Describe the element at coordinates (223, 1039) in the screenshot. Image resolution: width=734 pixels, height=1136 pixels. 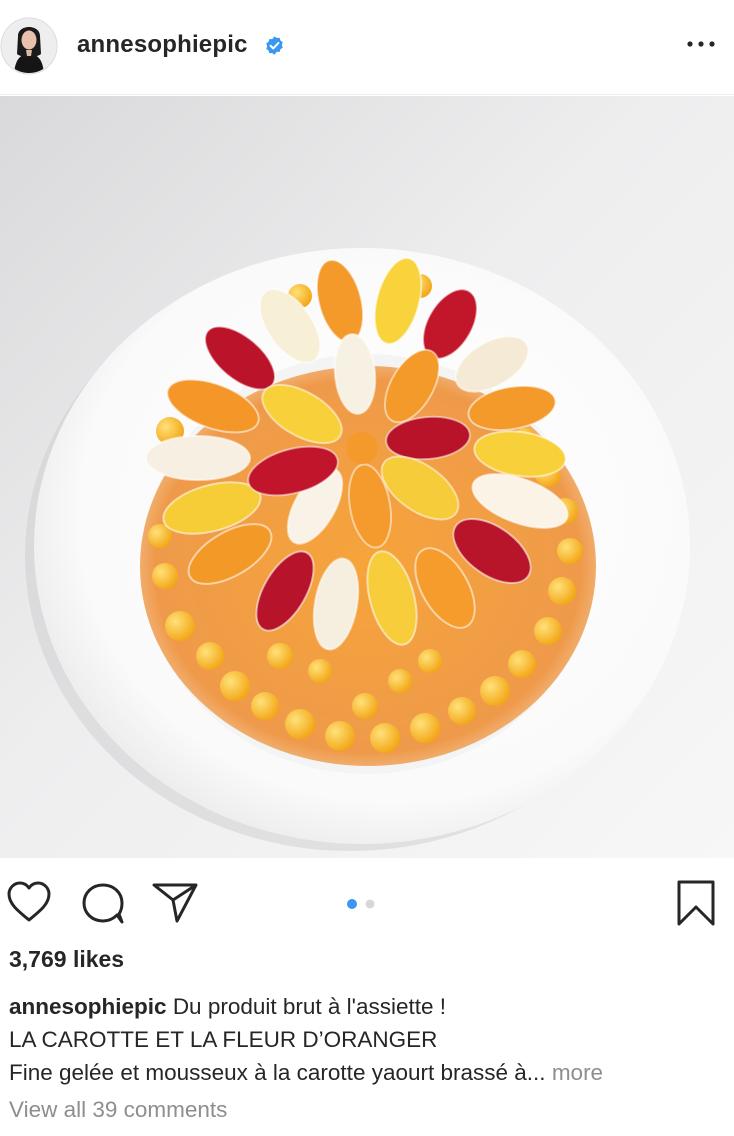
I see `caption-line-2: LA CAROTTE ET LA FLEUR D’ORANGER` at that location.